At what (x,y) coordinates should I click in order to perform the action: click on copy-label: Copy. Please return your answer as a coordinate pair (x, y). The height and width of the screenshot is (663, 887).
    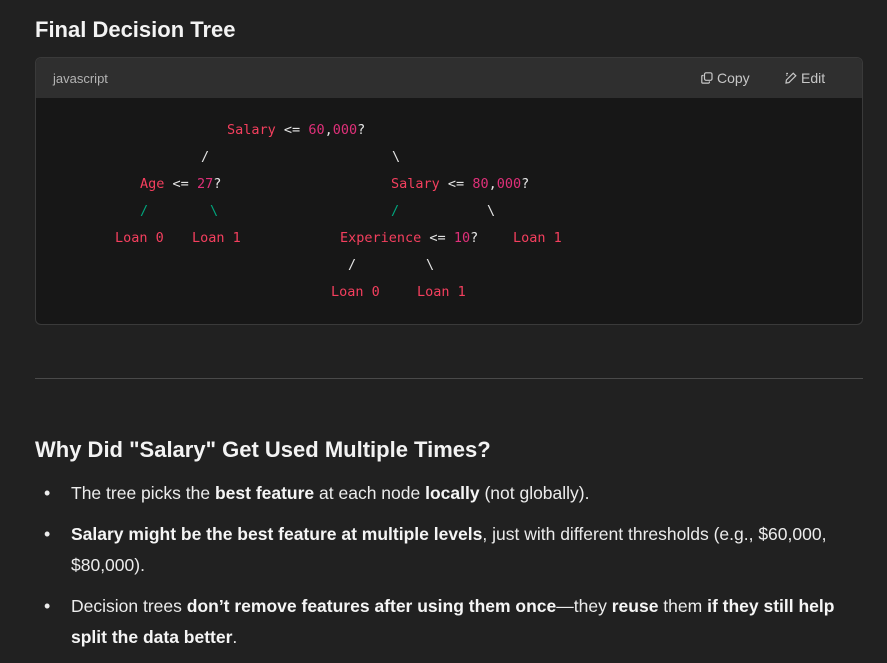
    Looking at the image, I should click on (733, 78).